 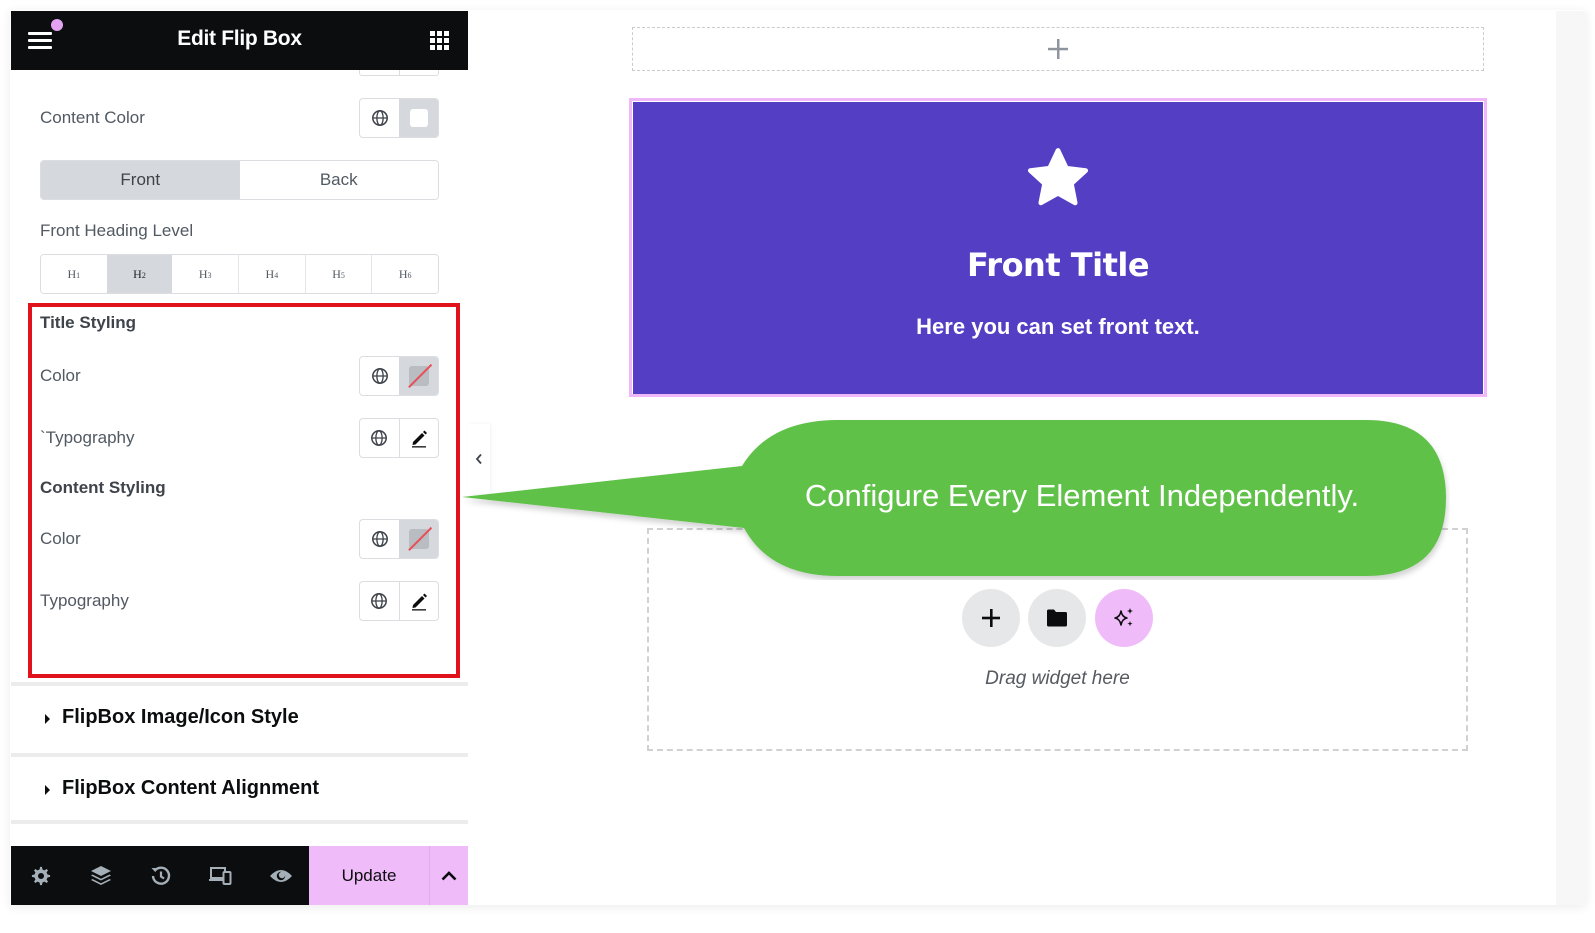 What do you see at coordinates (342, 275) in the screenshot?
I see `heading-number: 5` at bounding box center [342, 275].